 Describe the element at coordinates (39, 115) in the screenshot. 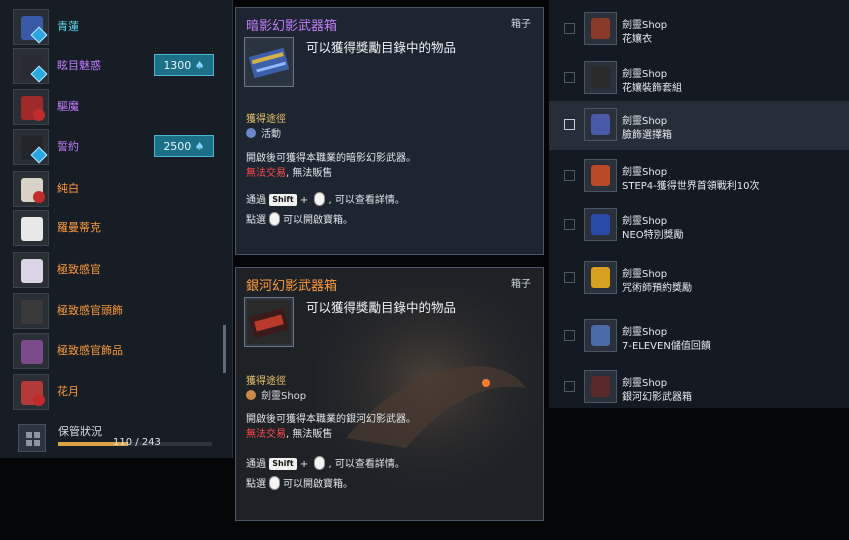

I see `lock-badge-icon` at that location.